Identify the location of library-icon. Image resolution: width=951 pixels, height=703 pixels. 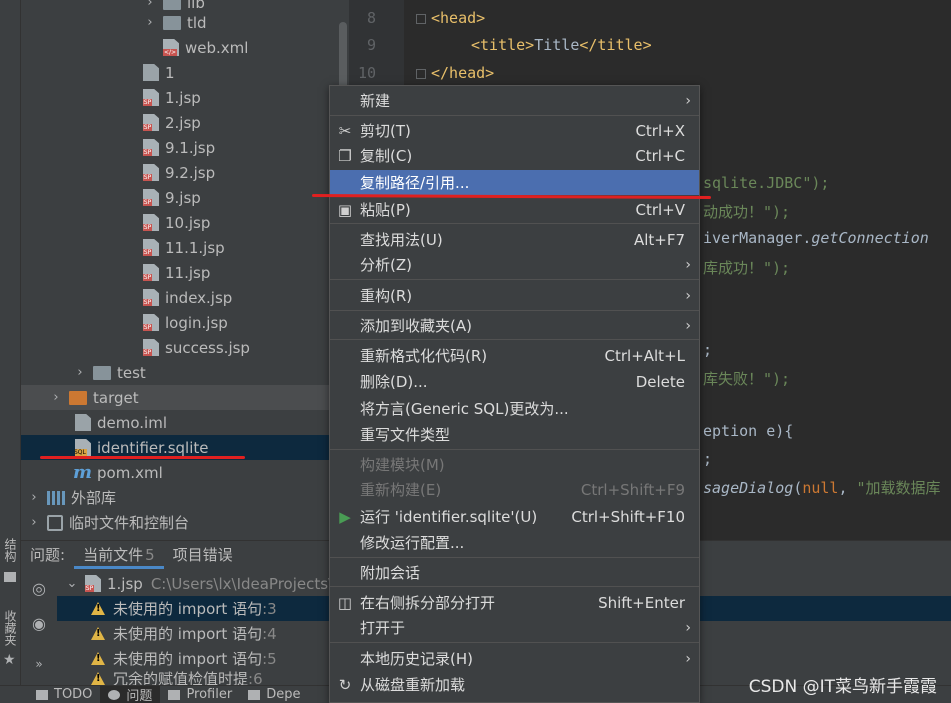
(56, 497).